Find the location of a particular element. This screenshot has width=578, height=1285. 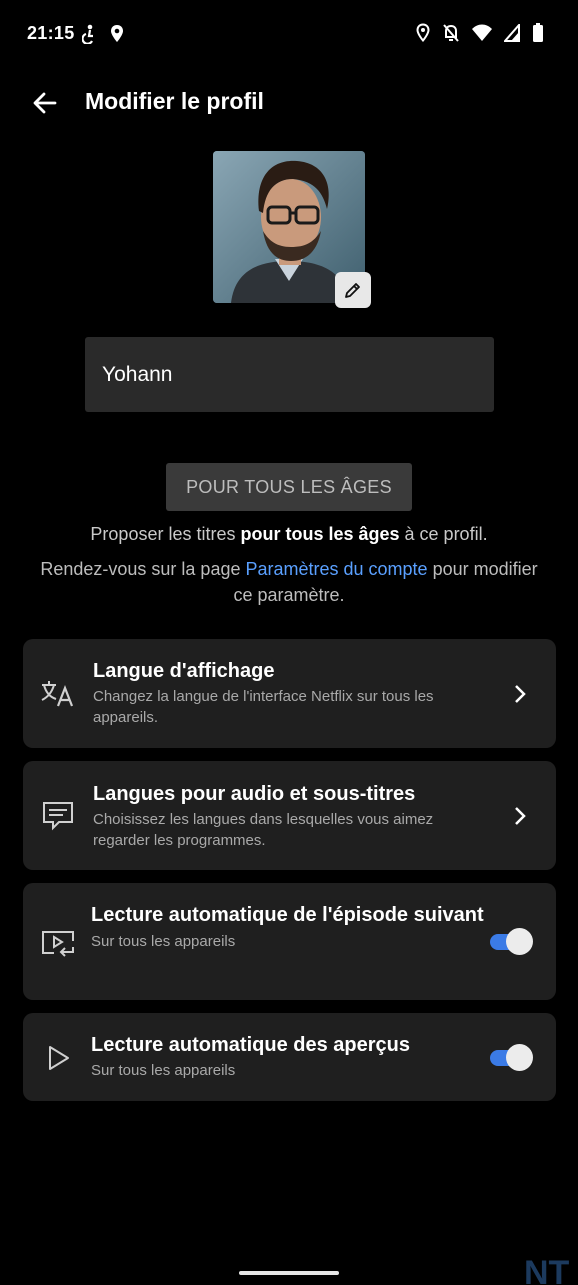

setting-title: Langue d'affichage is located at coordinates (184, 671).